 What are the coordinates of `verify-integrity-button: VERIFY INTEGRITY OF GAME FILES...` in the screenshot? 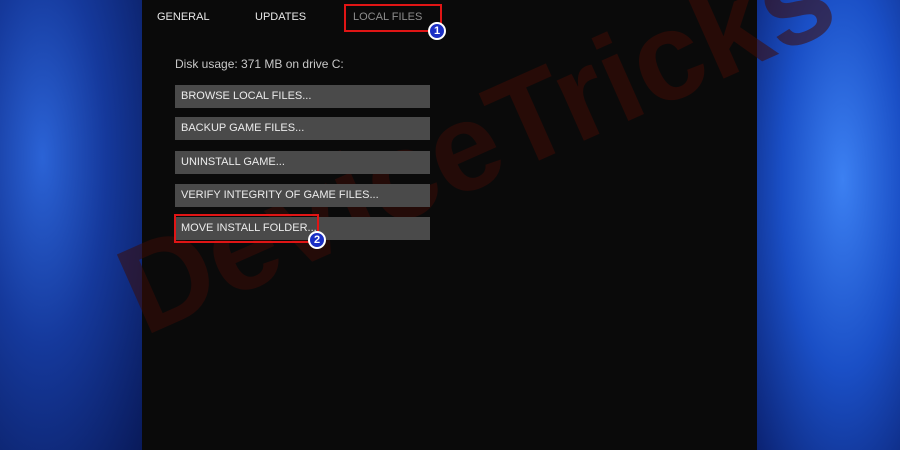 It's located at (302, 195).